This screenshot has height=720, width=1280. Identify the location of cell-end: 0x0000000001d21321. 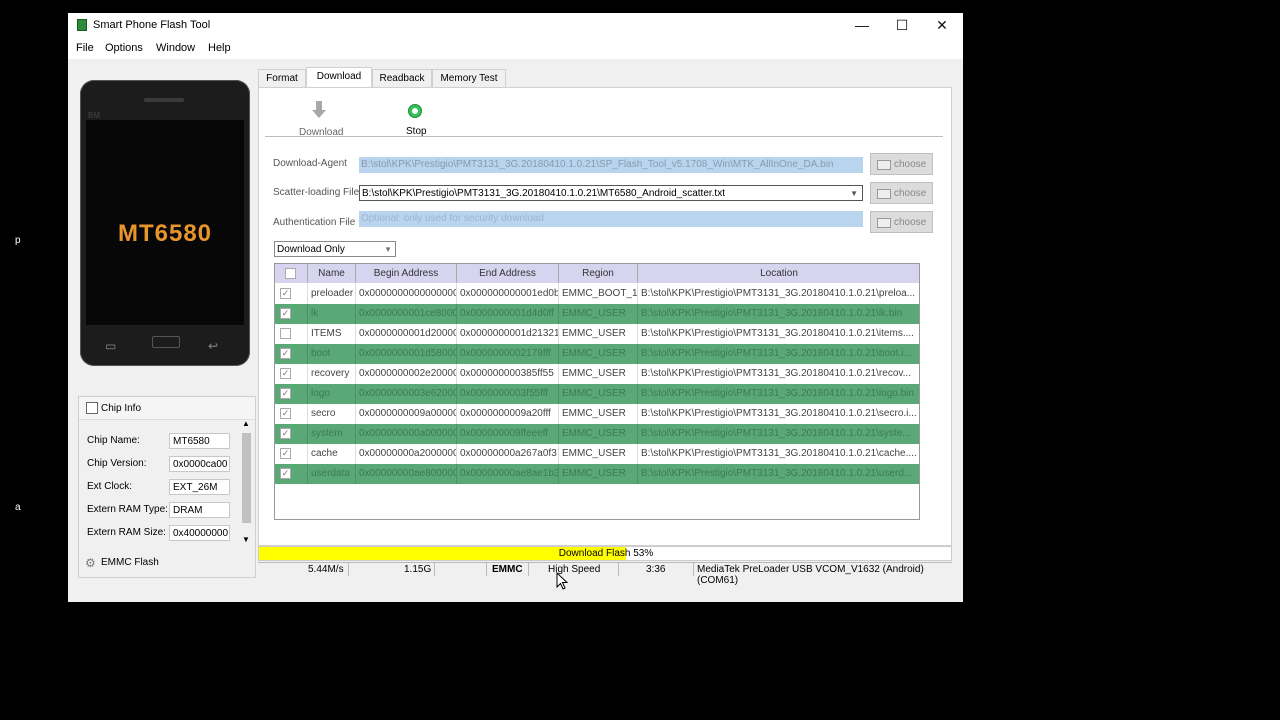
(508, 334).